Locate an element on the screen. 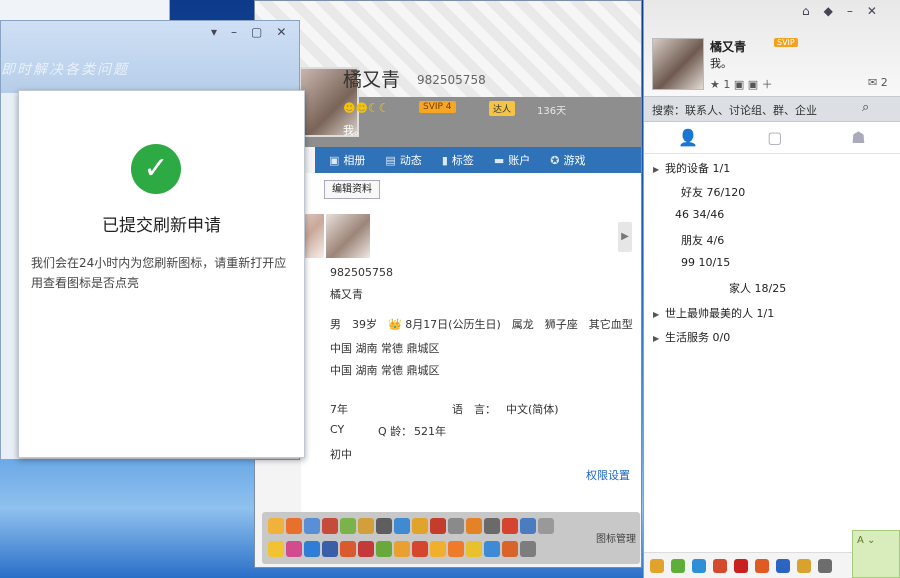 The image size is (900, 578). skin-icon: ⌂ is located at coordinates (806, 11).